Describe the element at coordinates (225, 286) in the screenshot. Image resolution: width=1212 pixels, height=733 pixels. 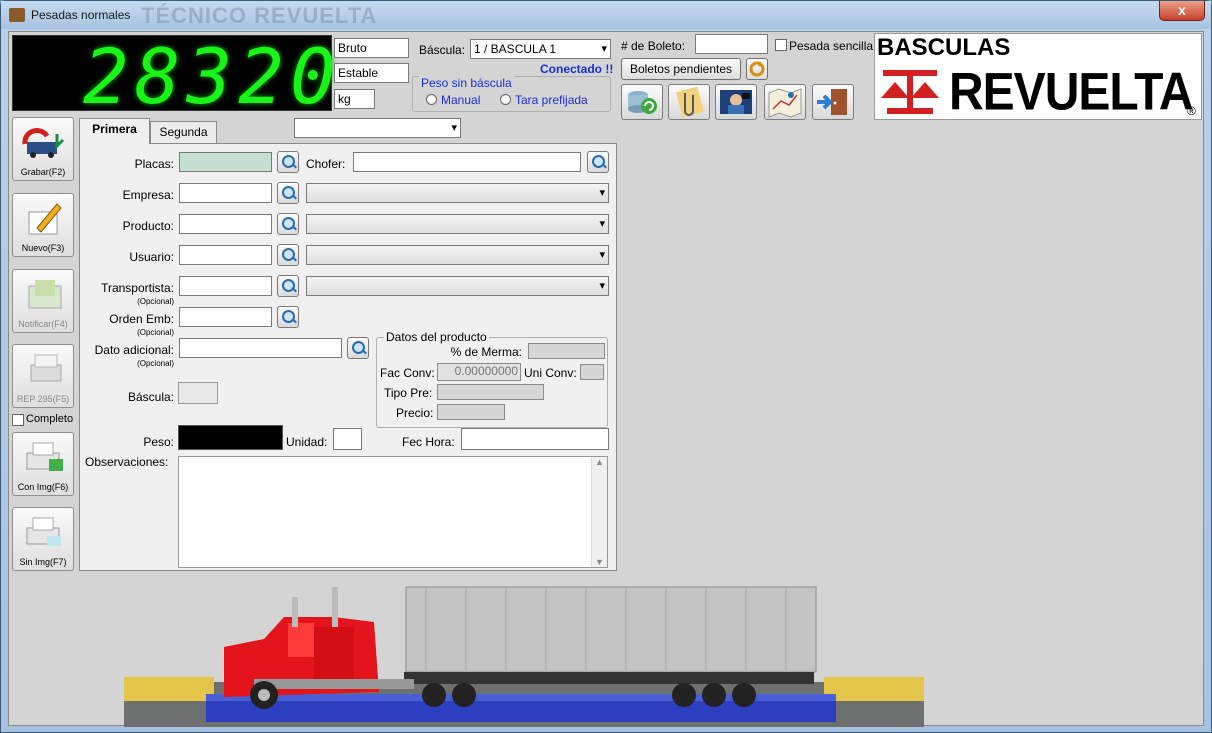
I see `transportista-input` at that location.